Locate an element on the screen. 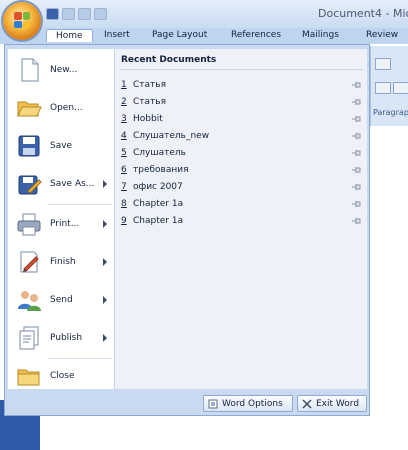 This screenshot has height=450, width=408. recent-document-item: 9 Chapter 1a is located at coordinates (241, 221).